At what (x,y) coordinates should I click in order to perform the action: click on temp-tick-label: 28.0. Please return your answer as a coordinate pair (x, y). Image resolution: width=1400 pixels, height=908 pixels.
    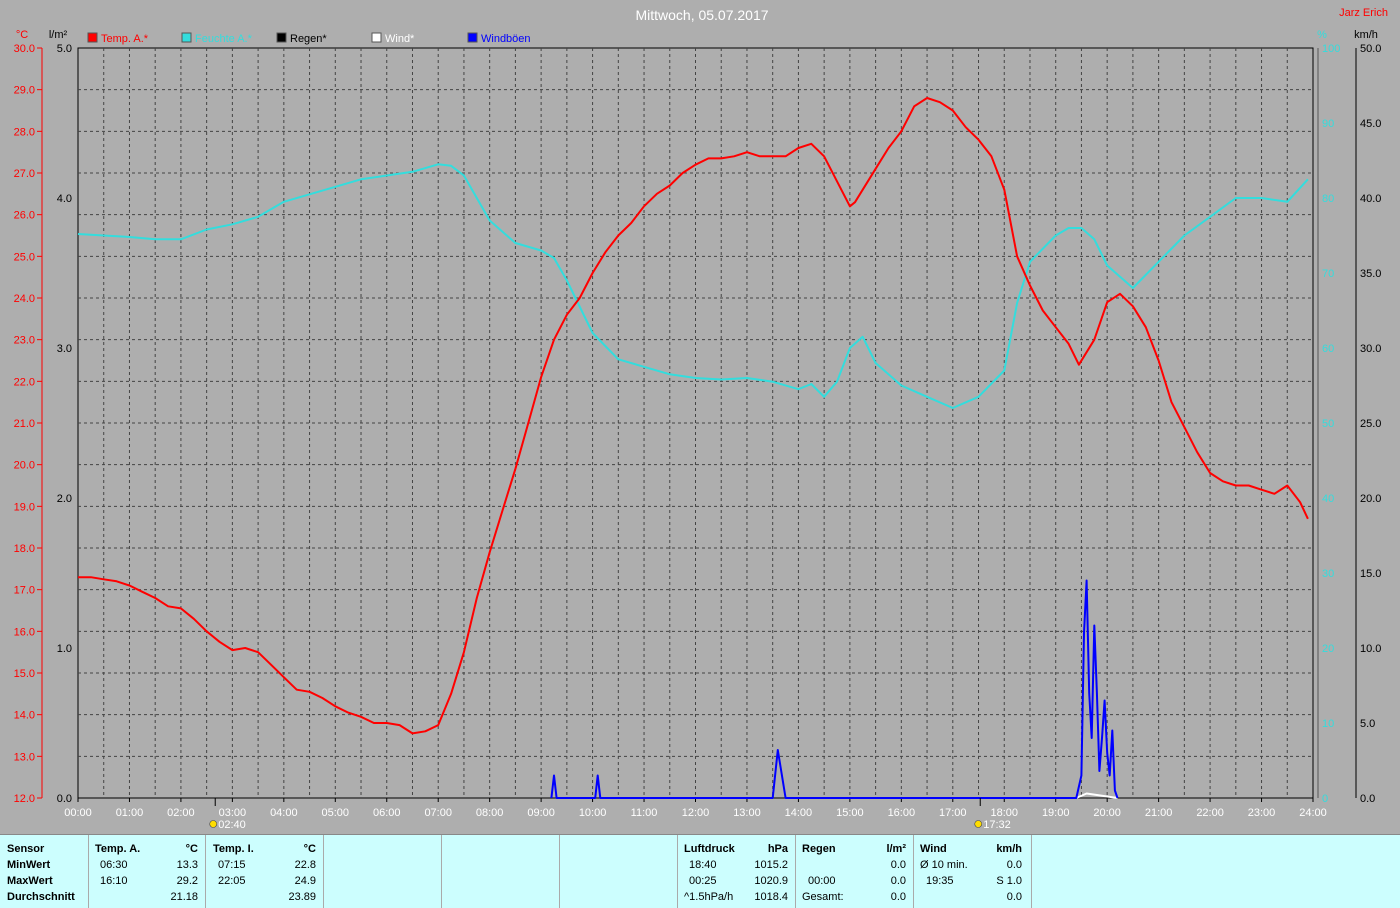
    Looking at the image, I should click on (24, 132).